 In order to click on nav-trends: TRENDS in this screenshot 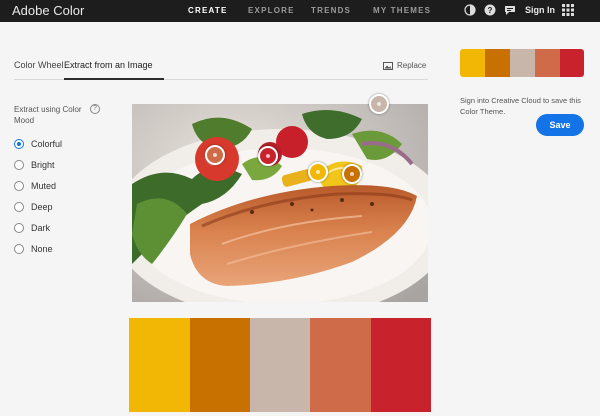, I will do `click(331, 10)`.